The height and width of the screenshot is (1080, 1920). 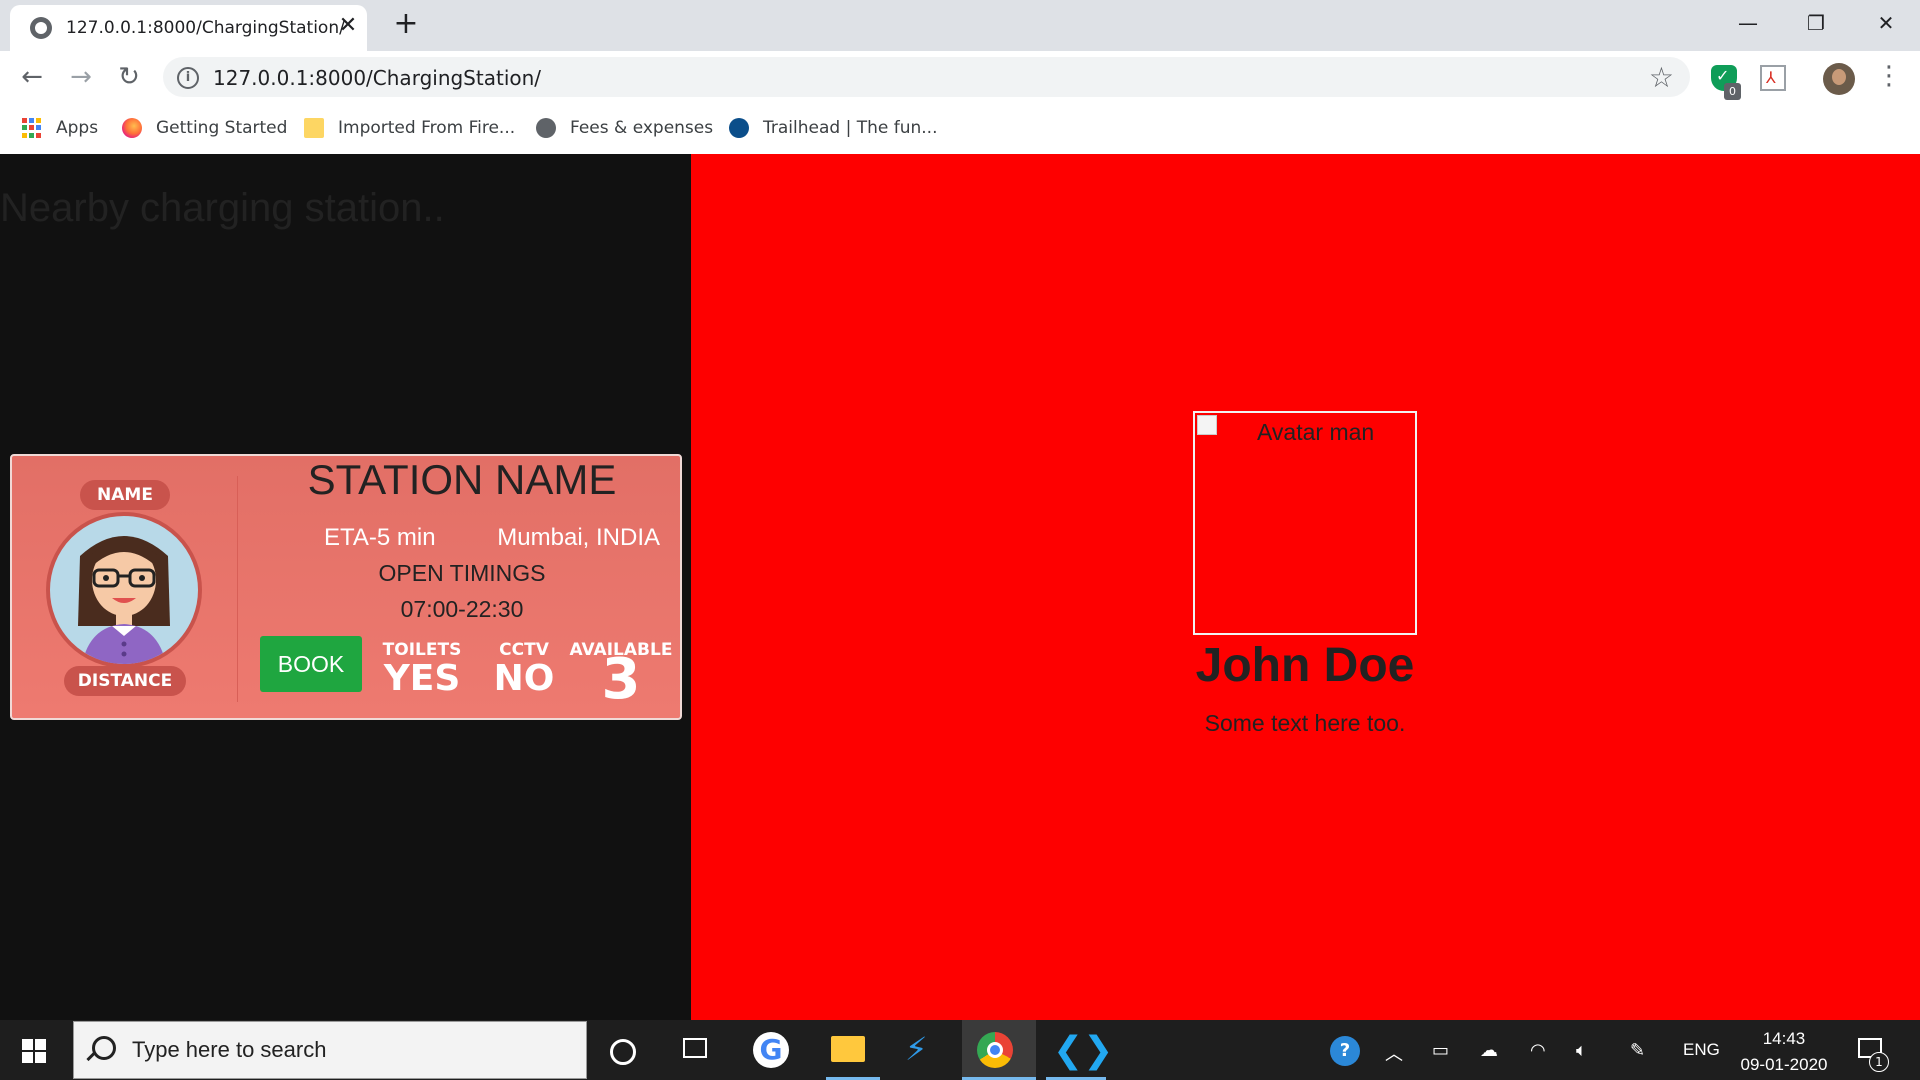 I want to click on bookmark-star-icon: ☆, so click(x=1661, y=77).